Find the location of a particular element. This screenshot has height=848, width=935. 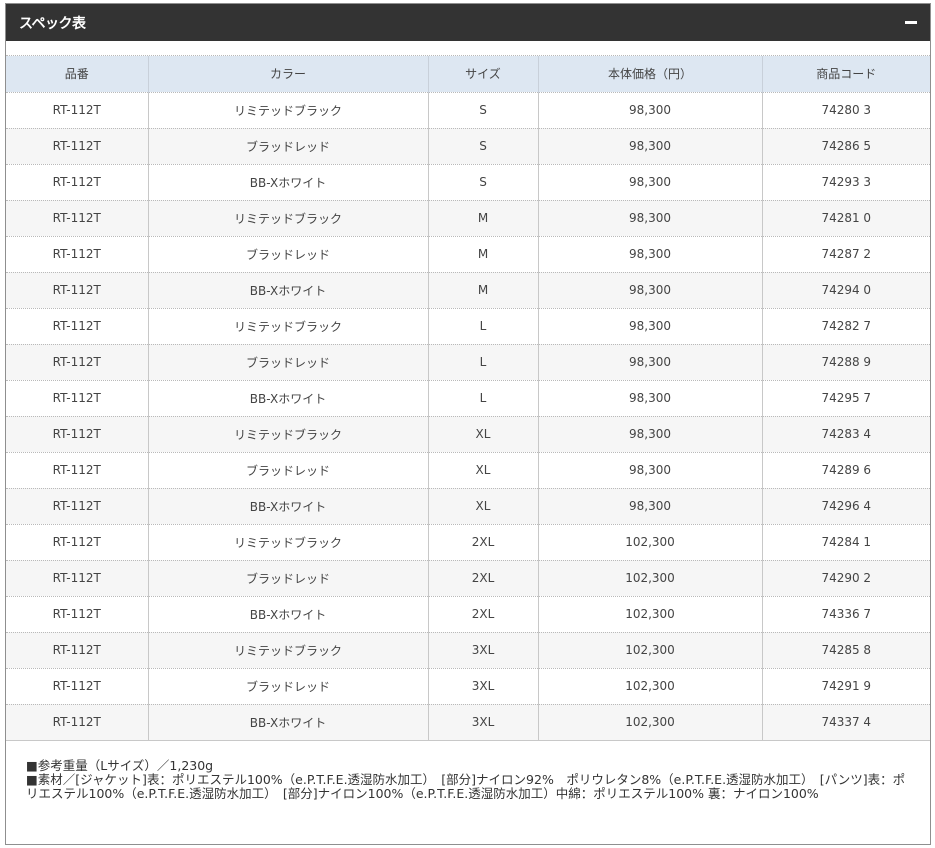

table-row: RT-112T BB-Xホワイト L 98,300 74295 7 is located at coordinates (468, 398).